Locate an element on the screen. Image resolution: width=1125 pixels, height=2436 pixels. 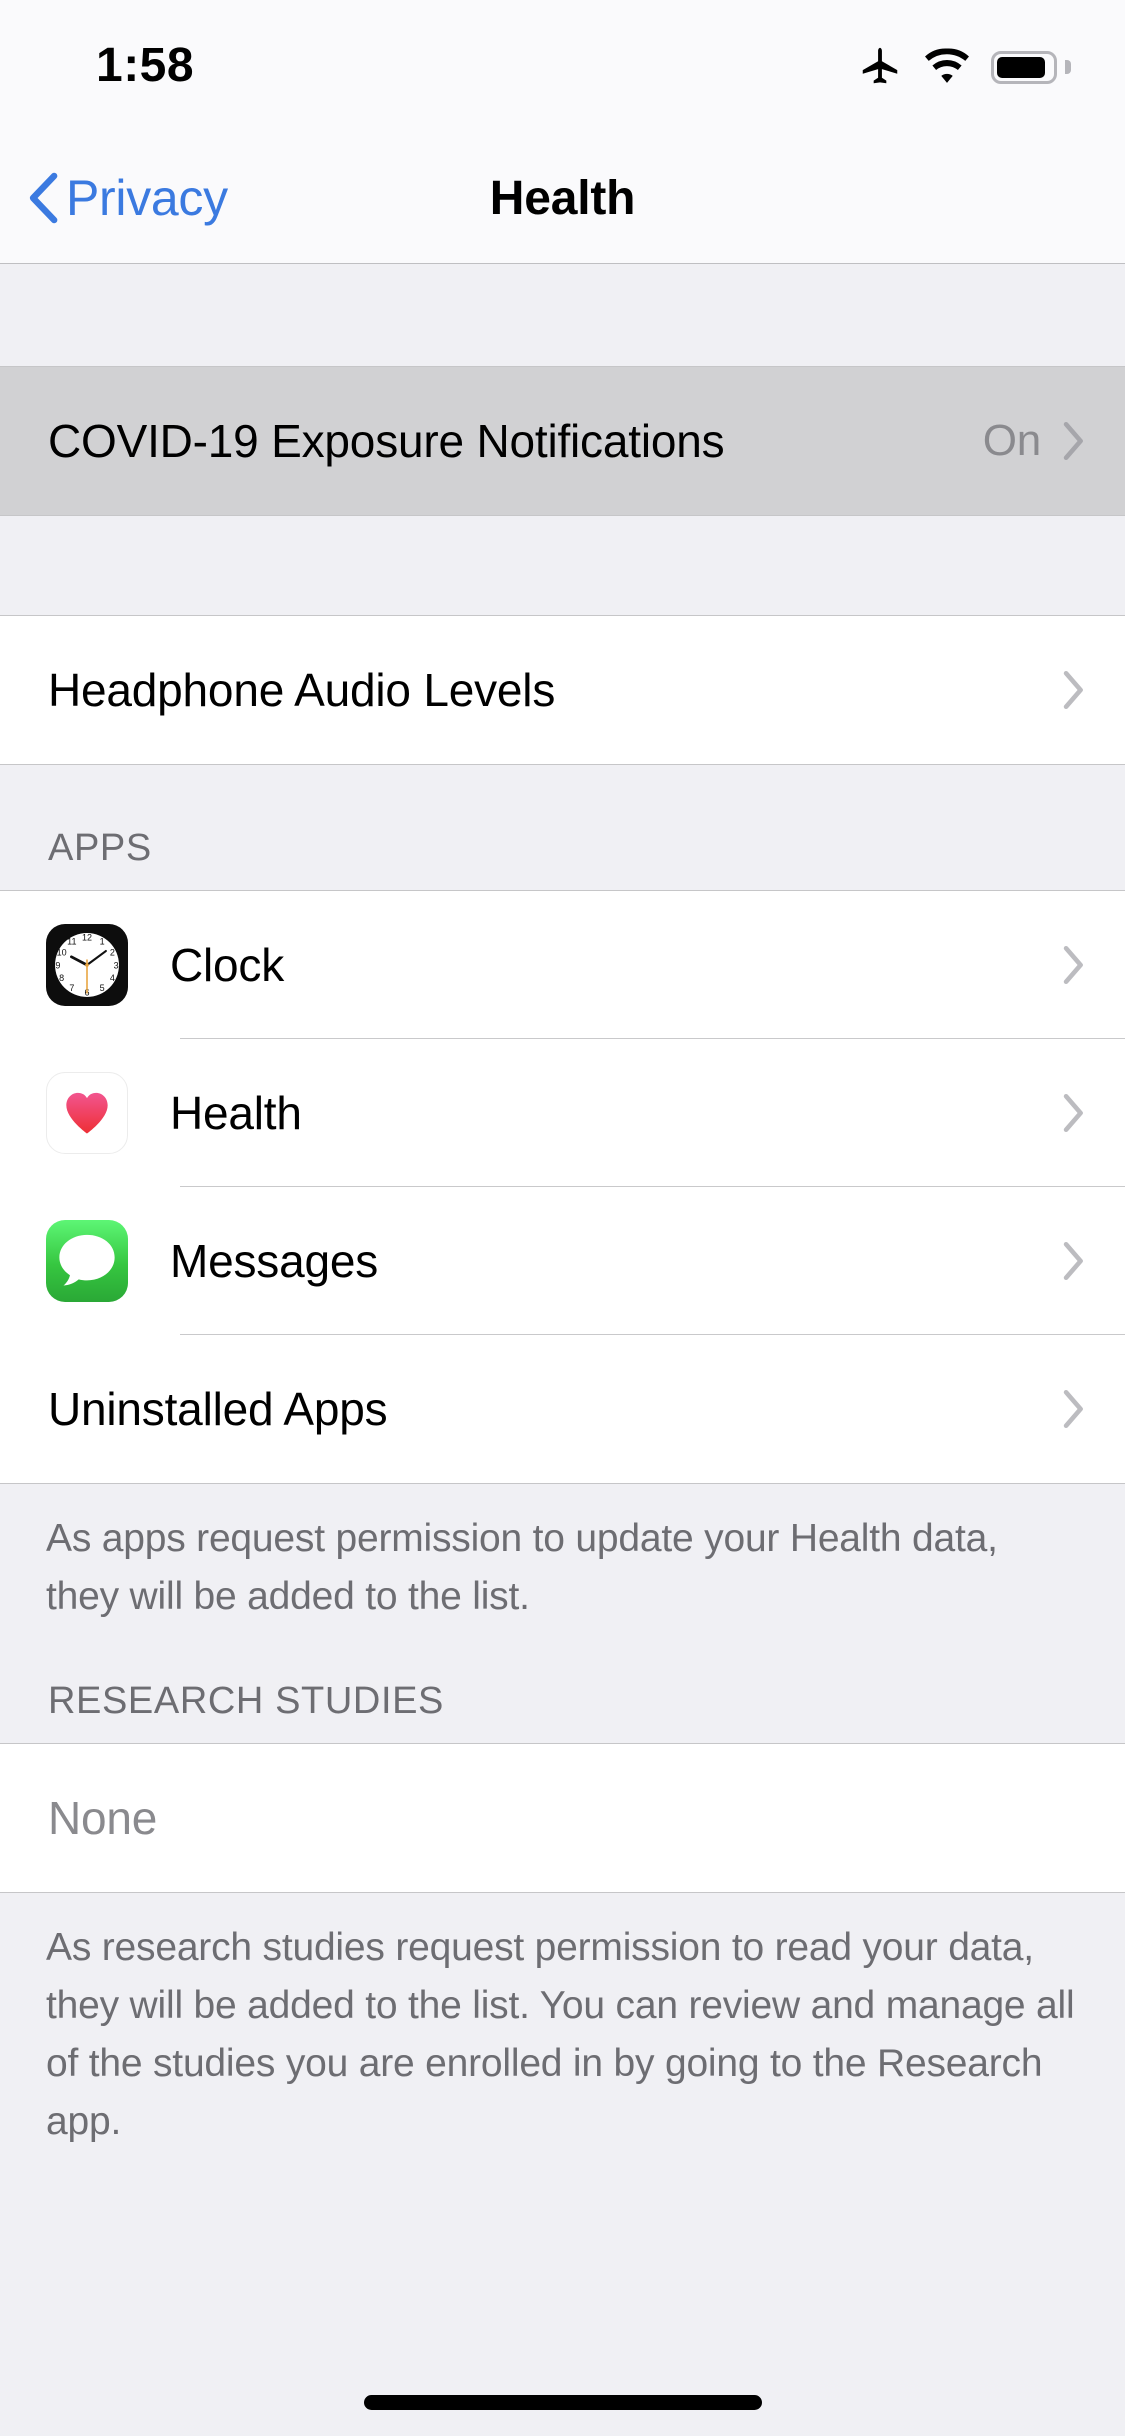
wifi-icon is located at coordinates (947, 65).